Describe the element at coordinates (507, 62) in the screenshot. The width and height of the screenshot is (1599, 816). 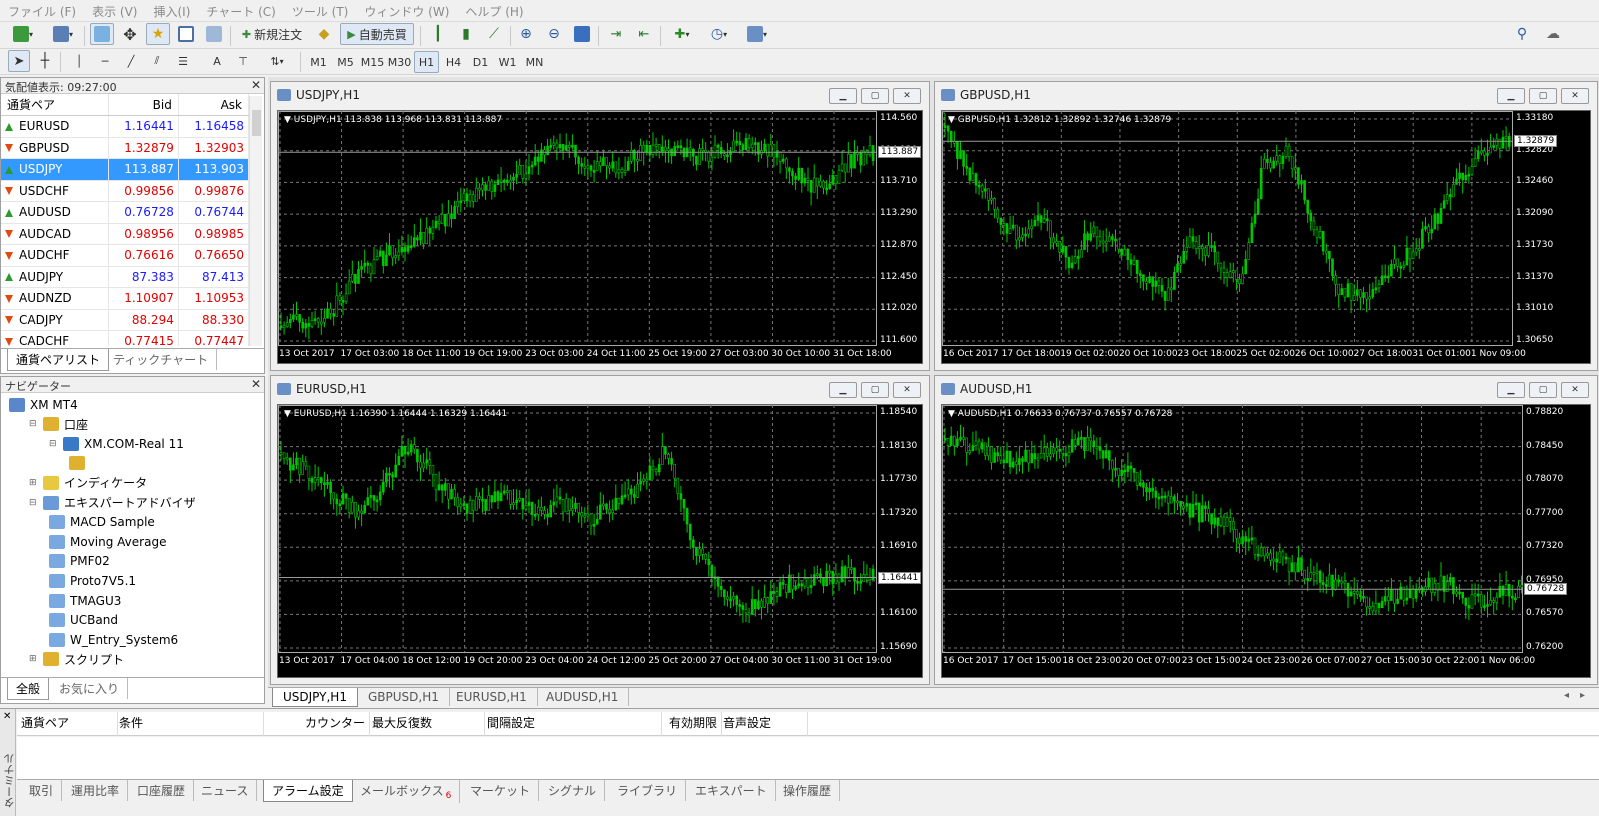
I see `timeframe-w1: W1` at that location.